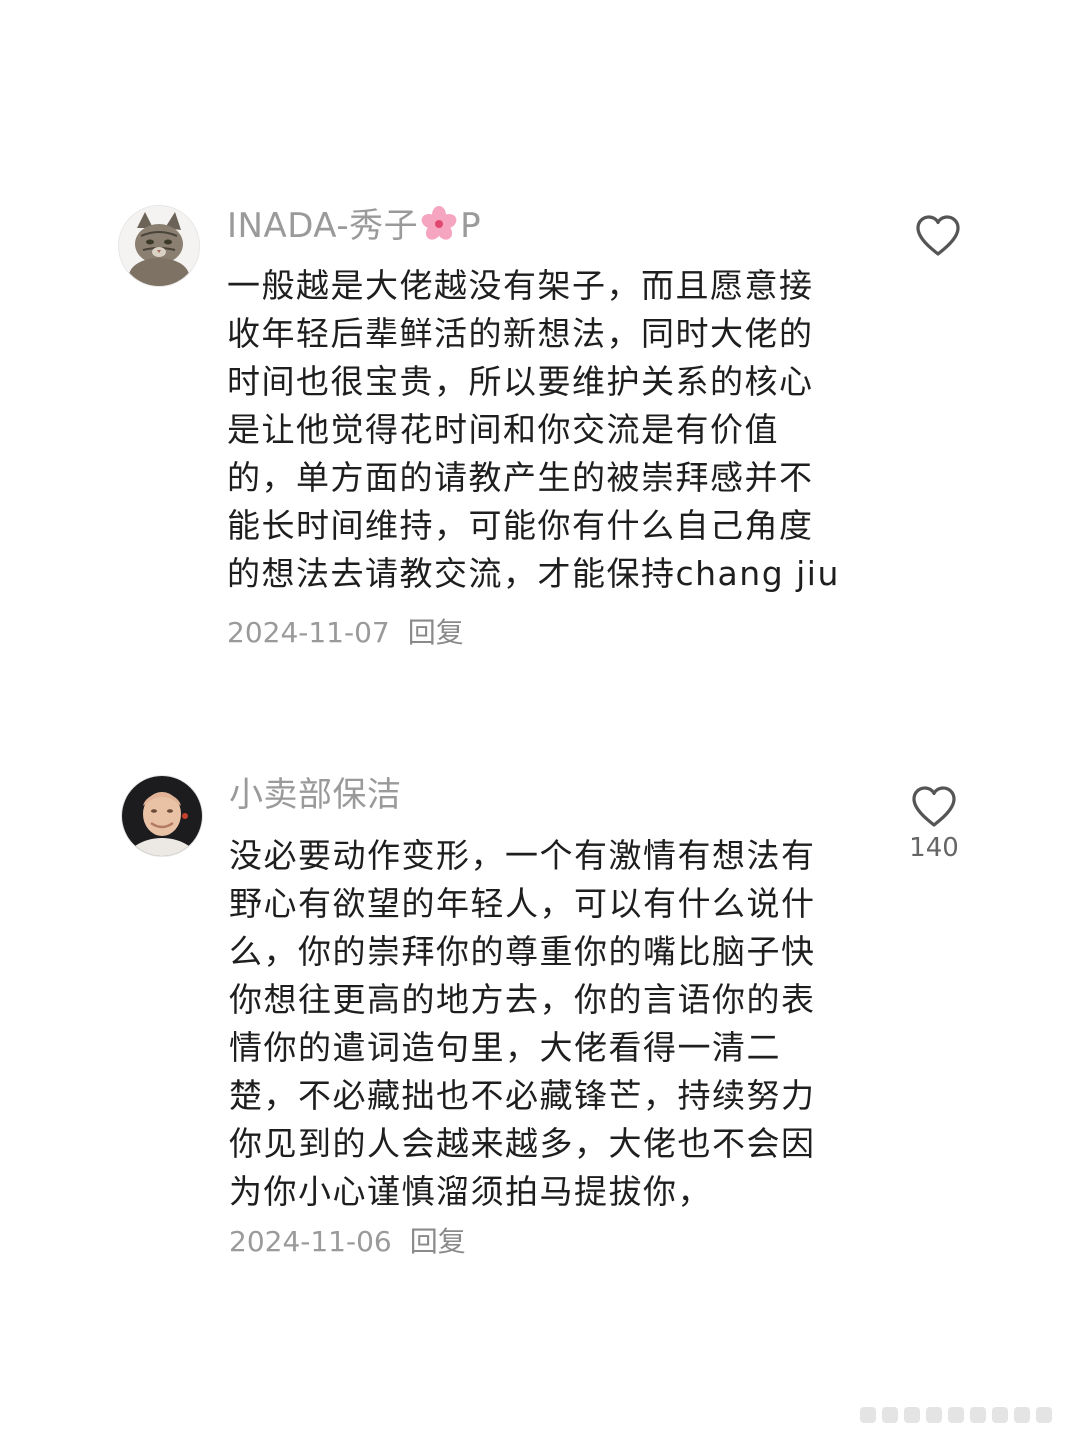 This screenshot has width=1080, height=1438. Describe the element at coordinates (471, 226) in the screenshot. I see `username-suffix: P` at that location.